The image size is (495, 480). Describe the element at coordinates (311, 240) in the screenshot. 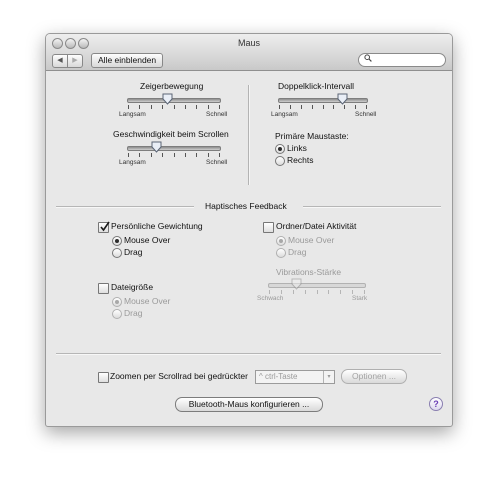

I see `folder-mouse-over-label: Mouse Over` at that location.